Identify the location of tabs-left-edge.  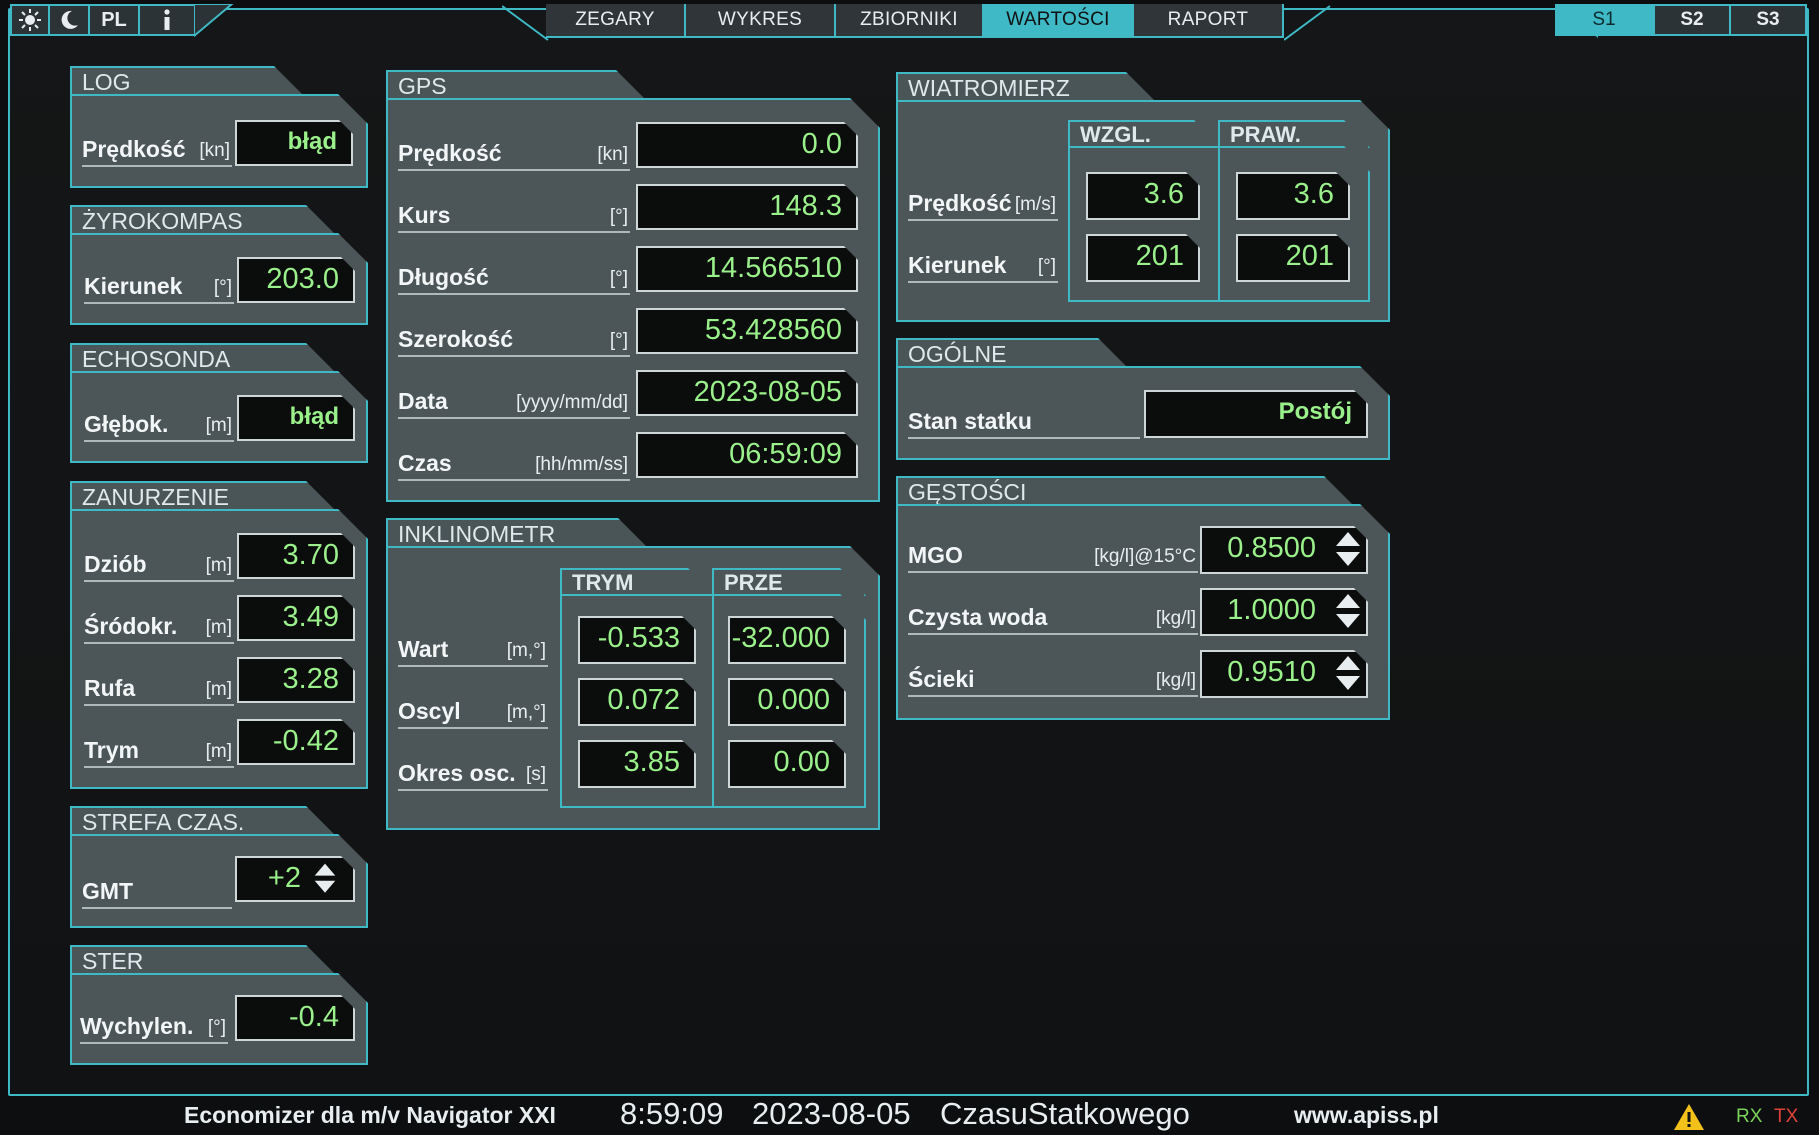
(525, 23).